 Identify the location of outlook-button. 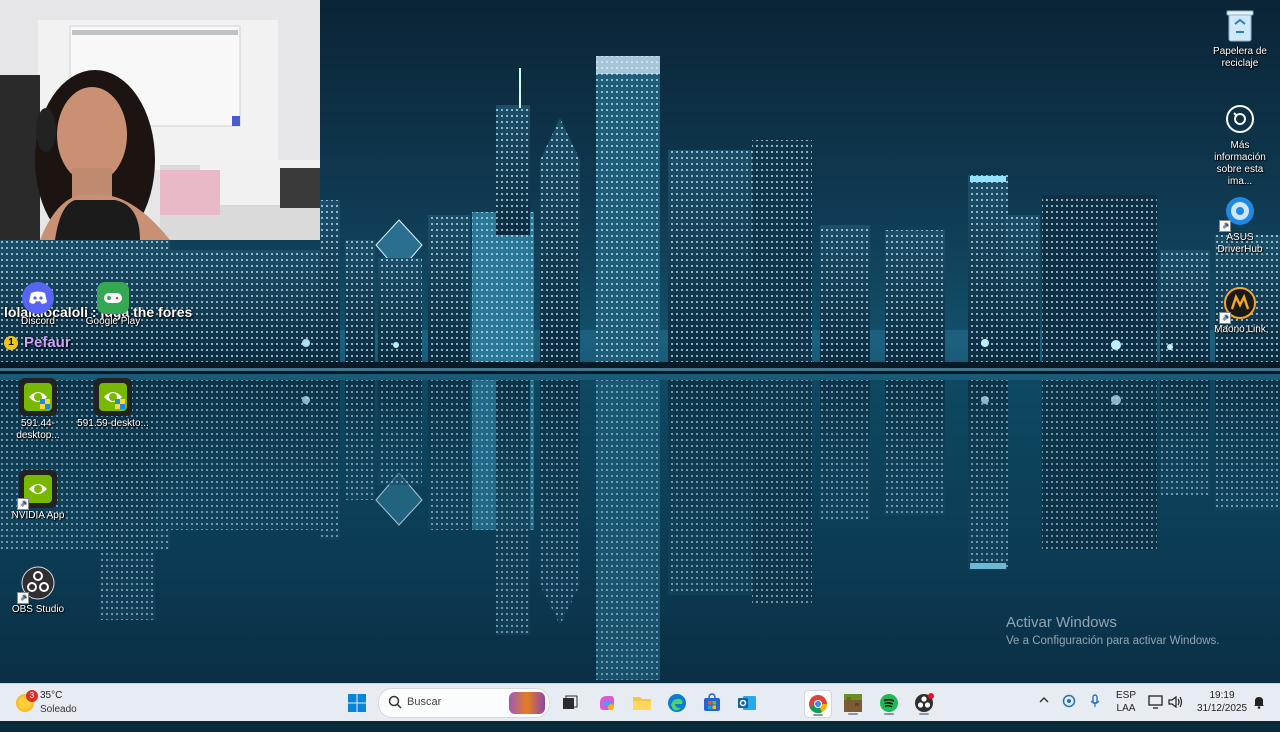
(747, 703).